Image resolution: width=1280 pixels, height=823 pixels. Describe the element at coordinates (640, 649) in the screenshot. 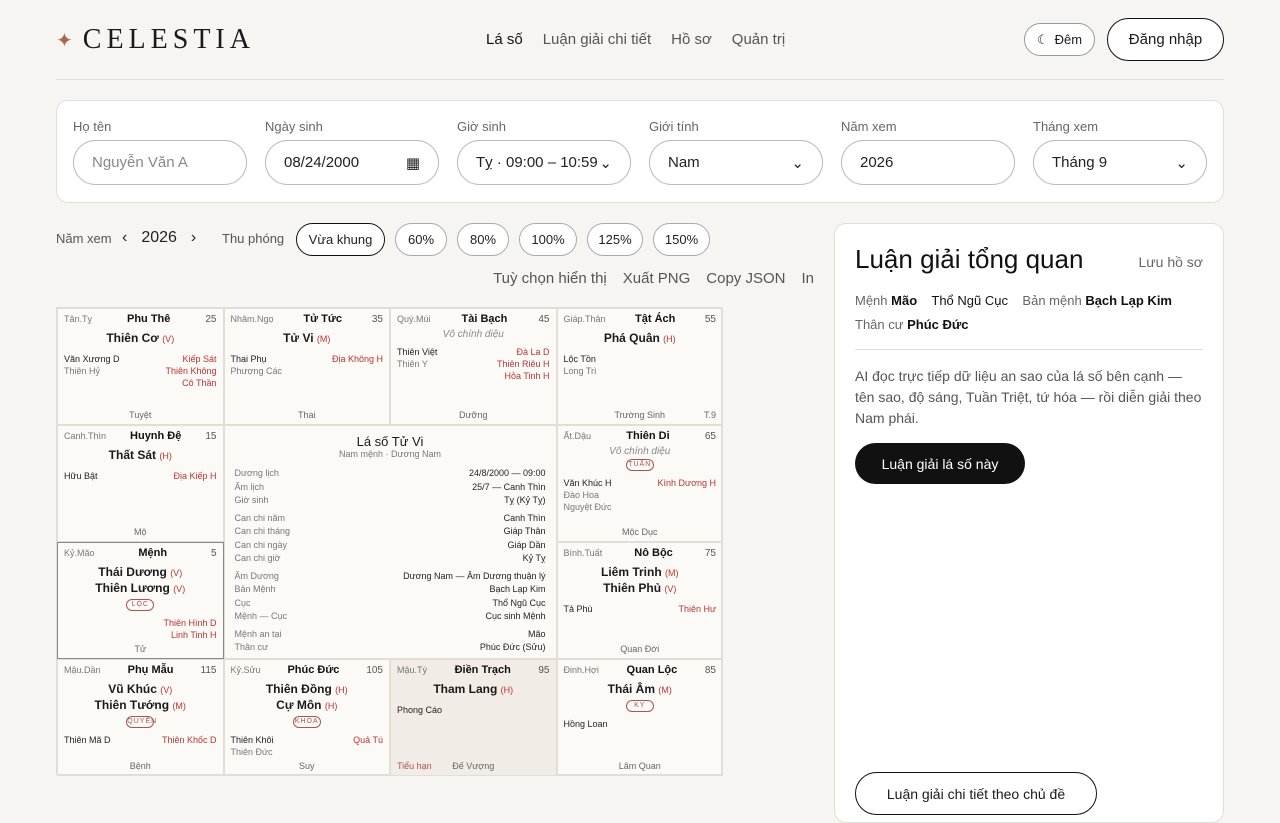

I see `life-stage: Quan Đới` at that location.